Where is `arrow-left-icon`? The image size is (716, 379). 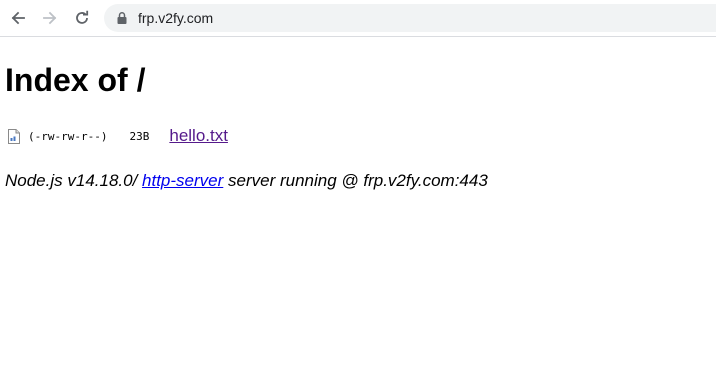
arrow-left-icon is located at coordinates (18, 18).